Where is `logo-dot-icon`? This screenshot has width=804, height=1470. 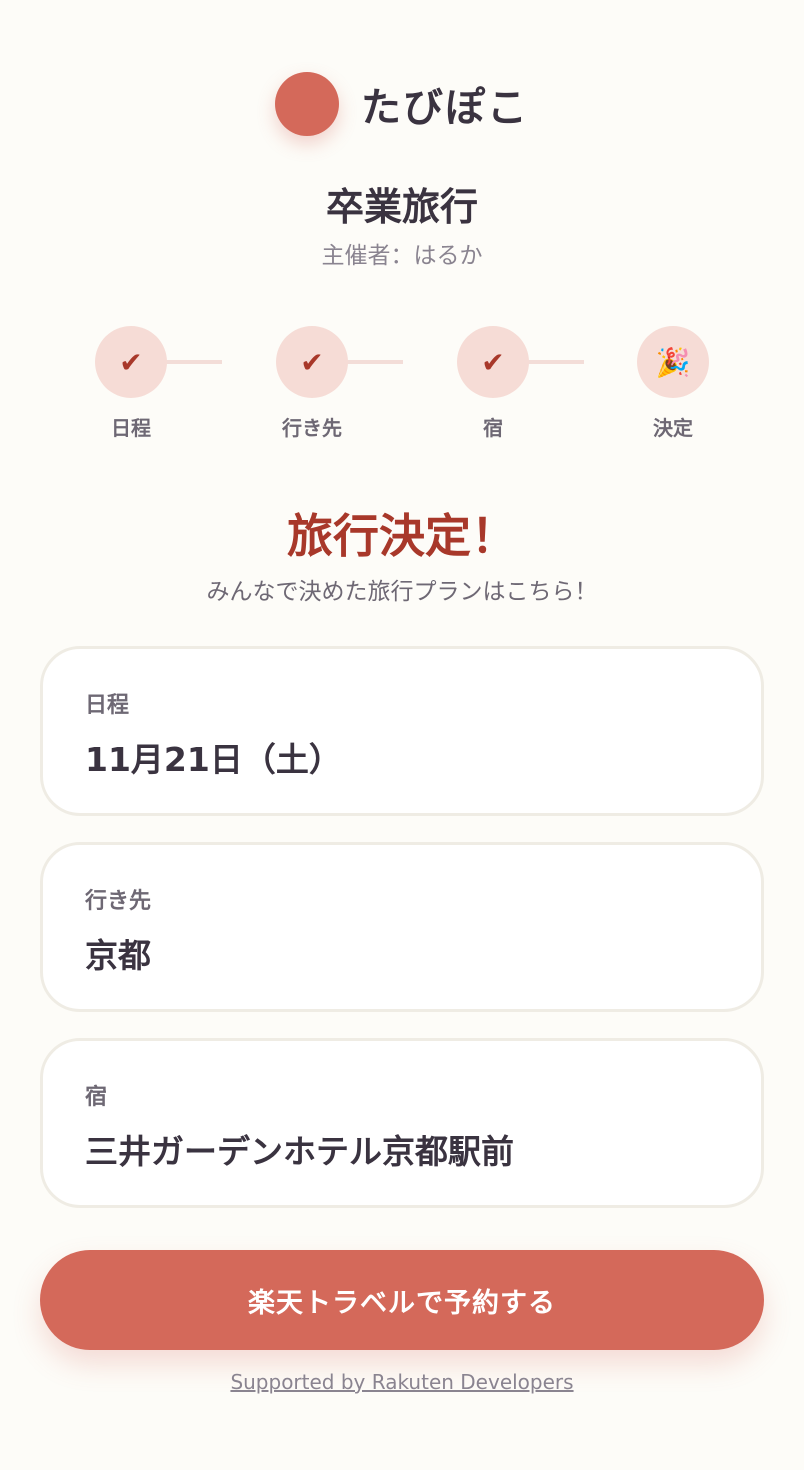
logo-dot-icon is located at coordinates (307, 104).